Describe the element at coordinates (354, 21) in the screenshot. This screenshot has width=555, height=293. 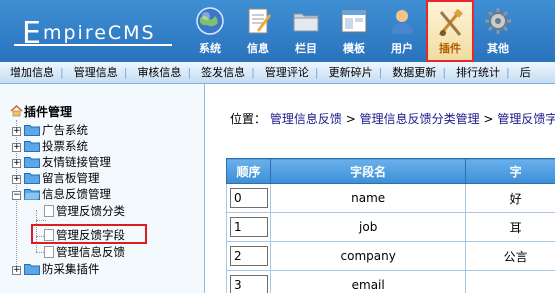
I see `window-icon` at that location.